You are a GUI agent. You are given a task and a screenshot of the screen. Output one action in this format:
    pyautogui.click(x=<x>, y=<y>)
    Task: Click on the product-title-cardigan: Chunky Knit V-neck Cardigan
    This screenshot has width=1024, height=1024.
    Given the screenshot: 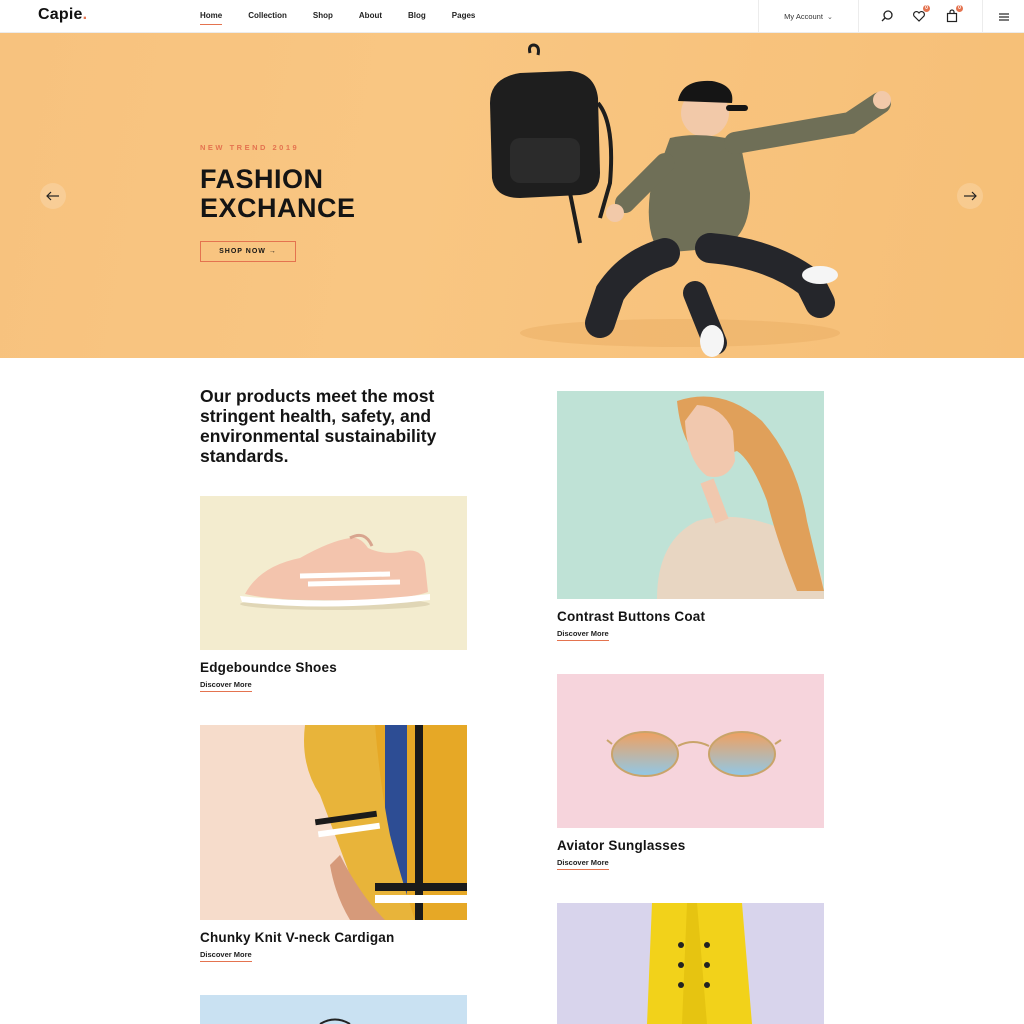 What is the action you would take?
    pyautogui.click(x=297, y=937)
    